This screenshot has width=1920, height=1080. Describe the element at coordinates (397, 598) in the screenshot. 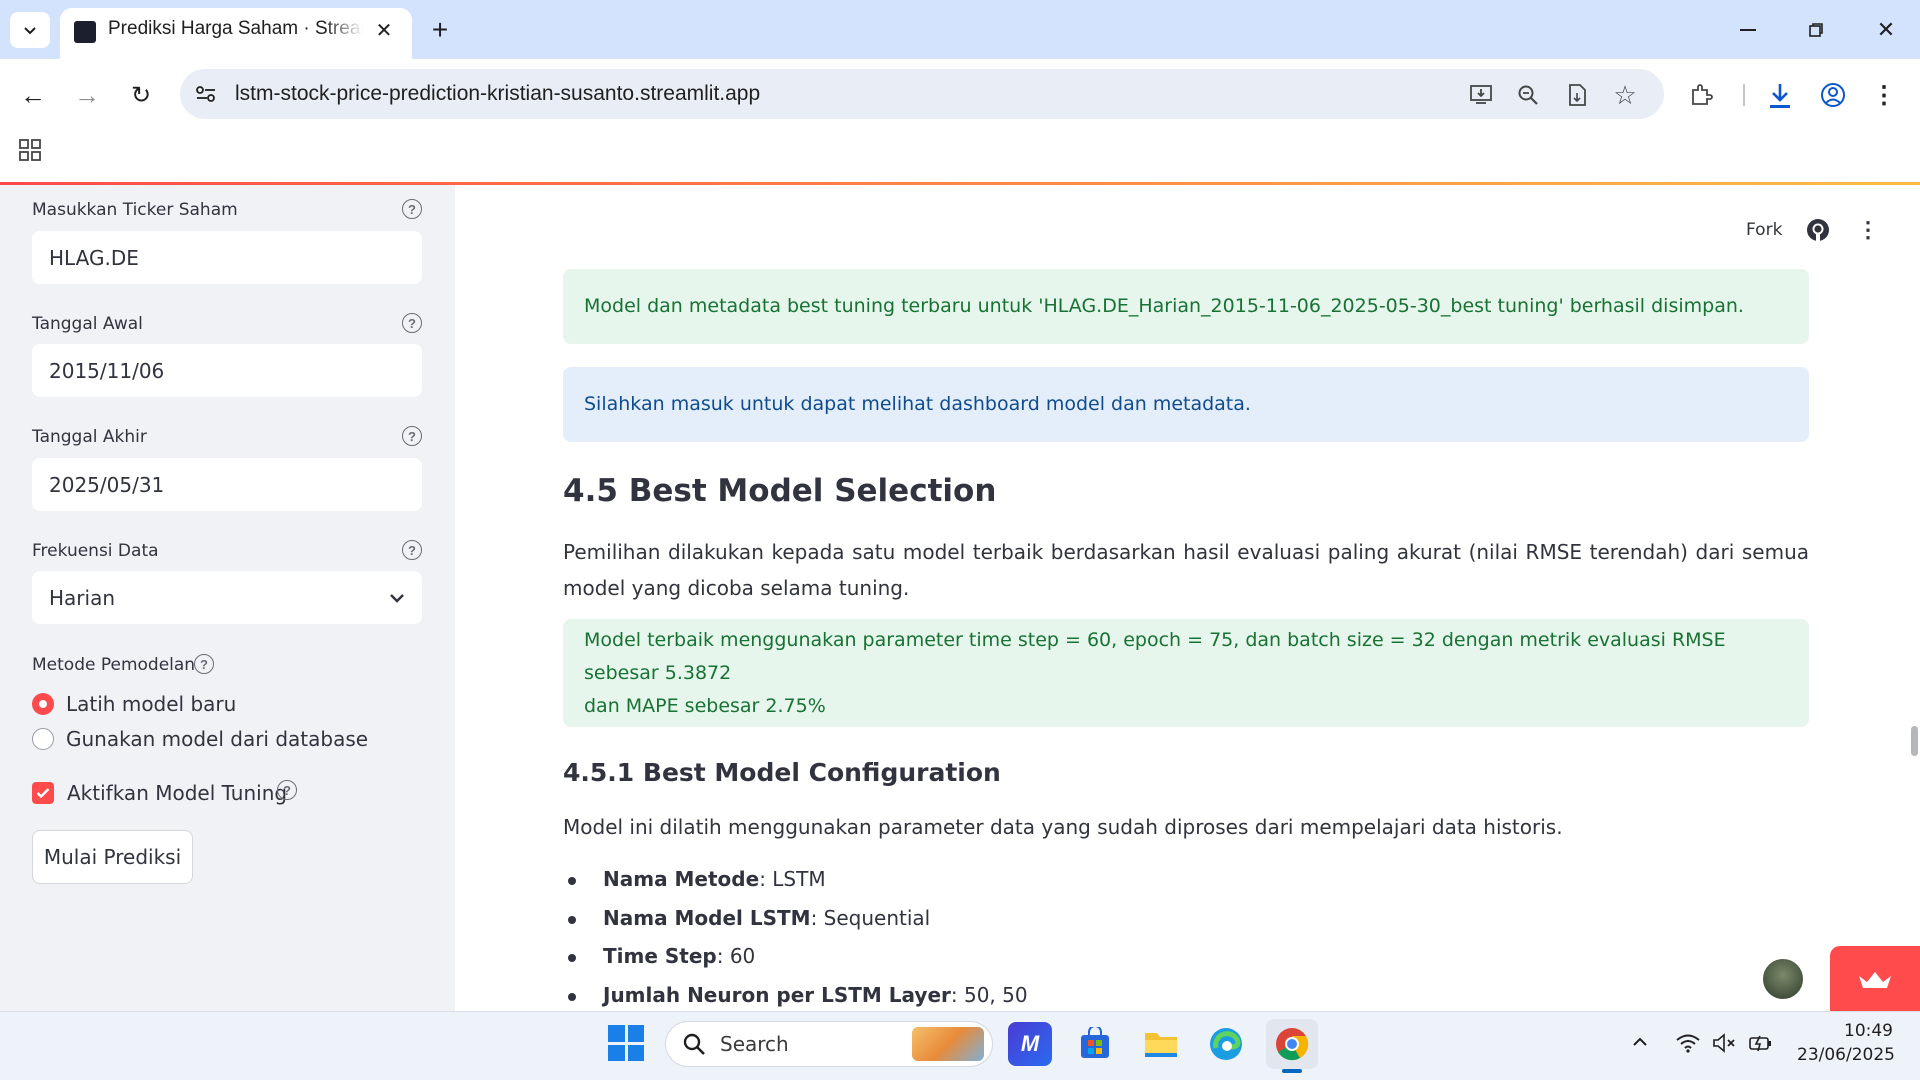

I see `chevron-down-icon` at that location.